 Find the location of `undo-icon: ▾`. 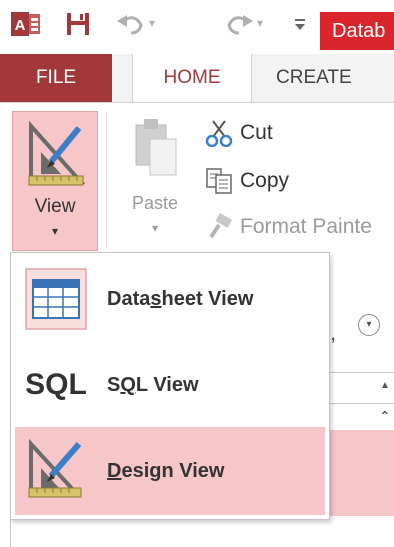

undo-icon: ▾ is located at coordinates (137, 24).